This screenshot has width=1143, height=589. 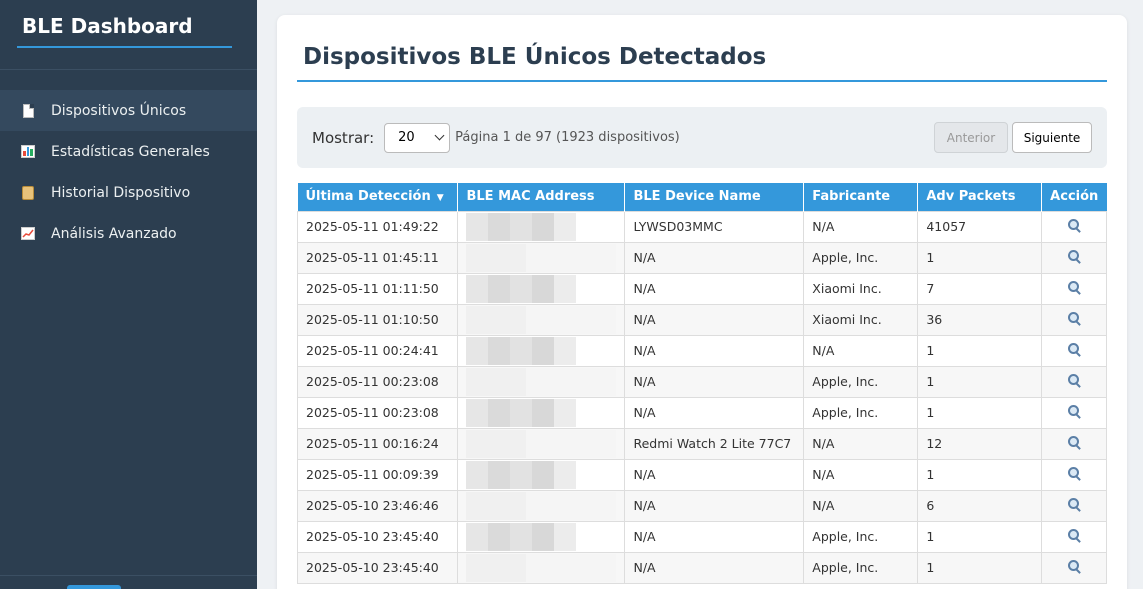 What do you see at coordinates (702, 350) in the screenshot?
I see `table-row: 2025-05-11 00:24:41 N/A N/A 1` at bounding box center [702, 350].